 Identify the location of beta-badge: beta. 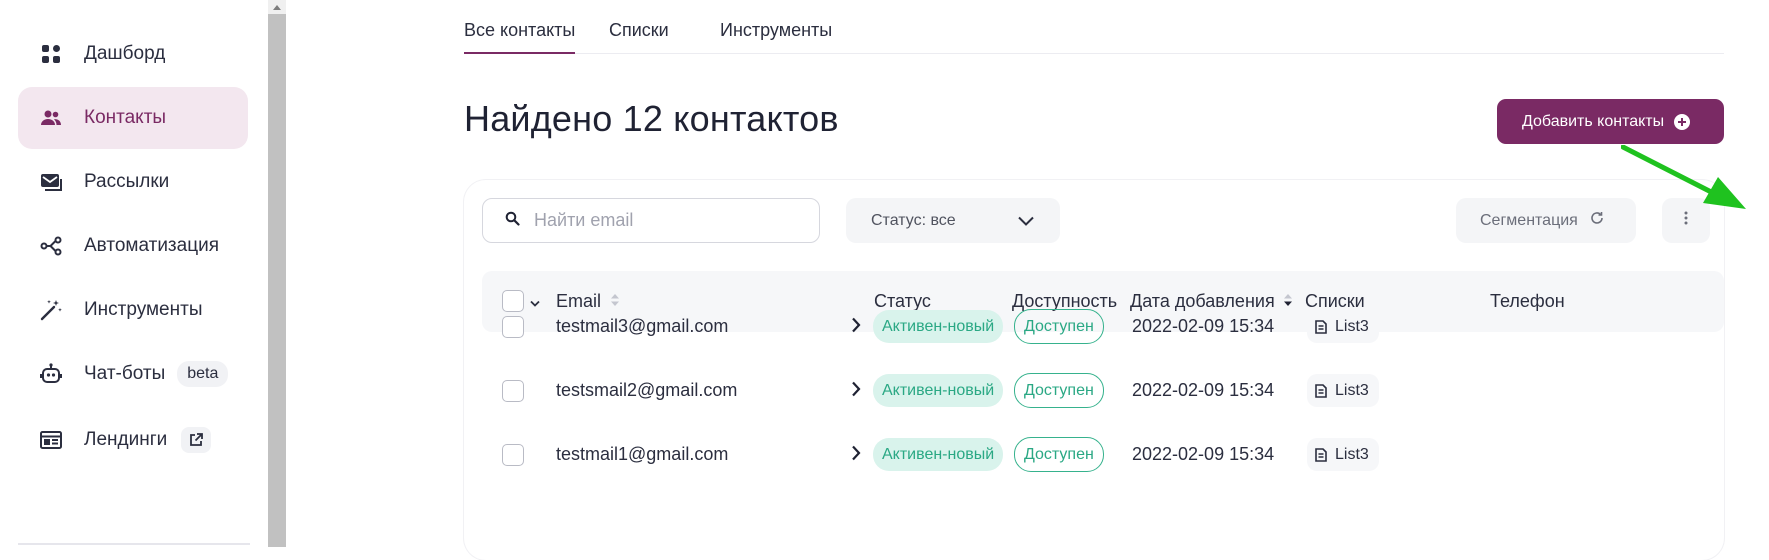
(202, 374).